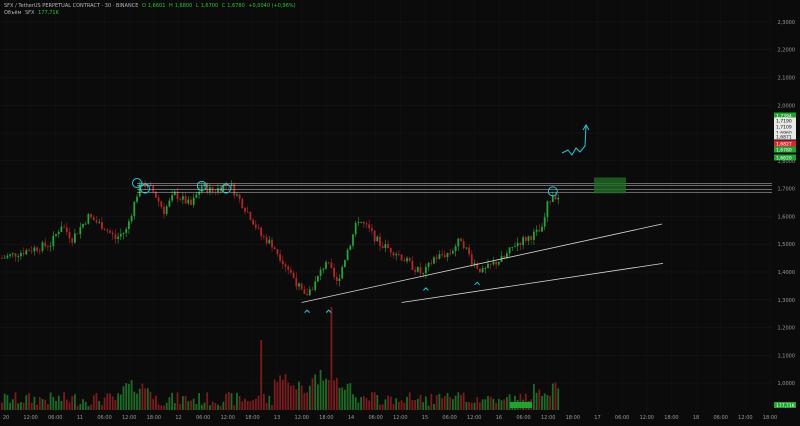 Image resolution: width=800 pixels, height=426 pixels. I want to click on volume-symbol: SFX, so click(30, 13).